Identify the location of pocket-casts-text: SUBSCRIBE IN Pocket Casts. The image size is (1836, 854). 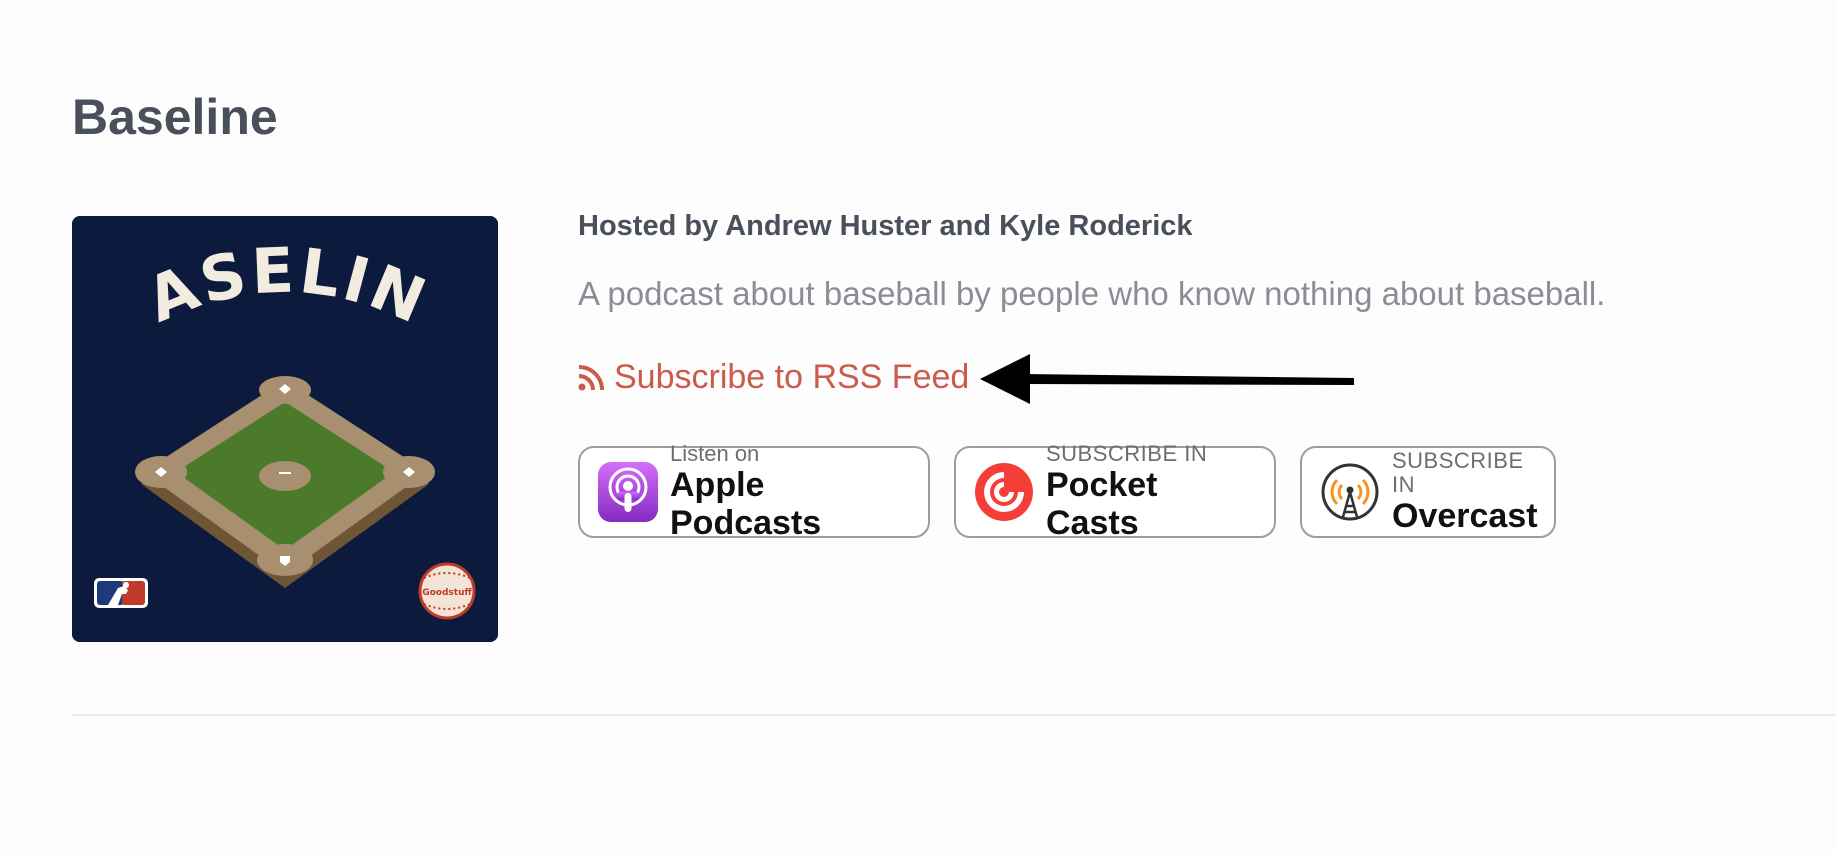
(1151, 492).